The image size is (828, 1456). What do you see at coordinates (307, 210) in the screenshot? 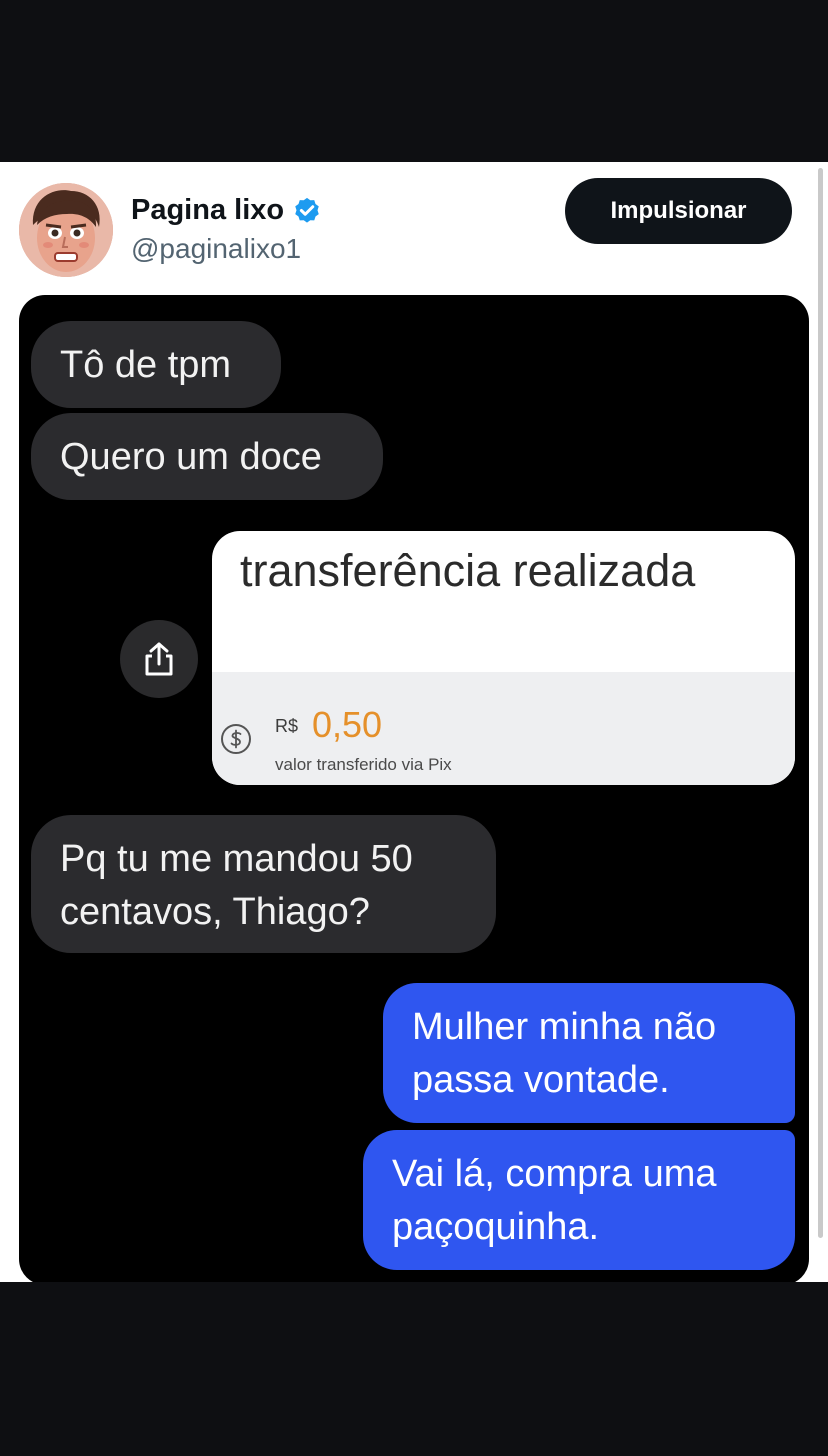
I see `verified-badge-icon` at bounding box center [307, 210].